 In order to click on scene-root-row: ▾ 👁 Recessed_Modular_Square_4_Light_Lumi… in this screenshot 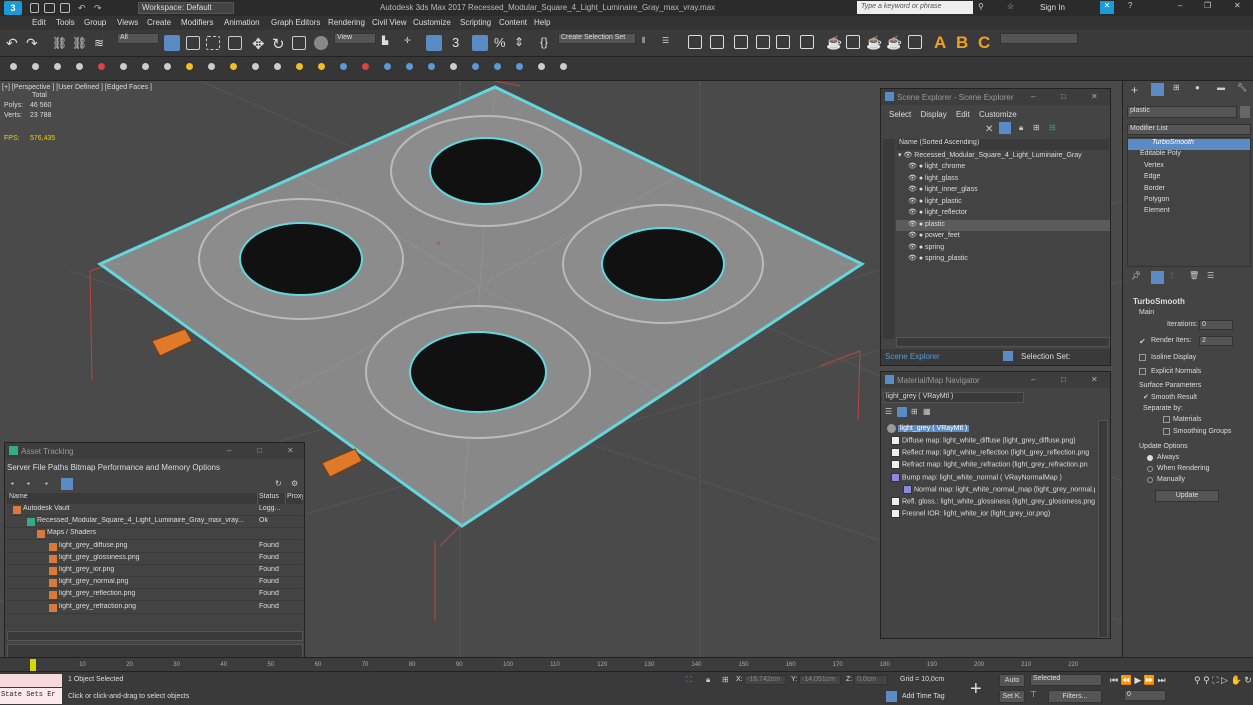, I will do `click(1003, 156)`.